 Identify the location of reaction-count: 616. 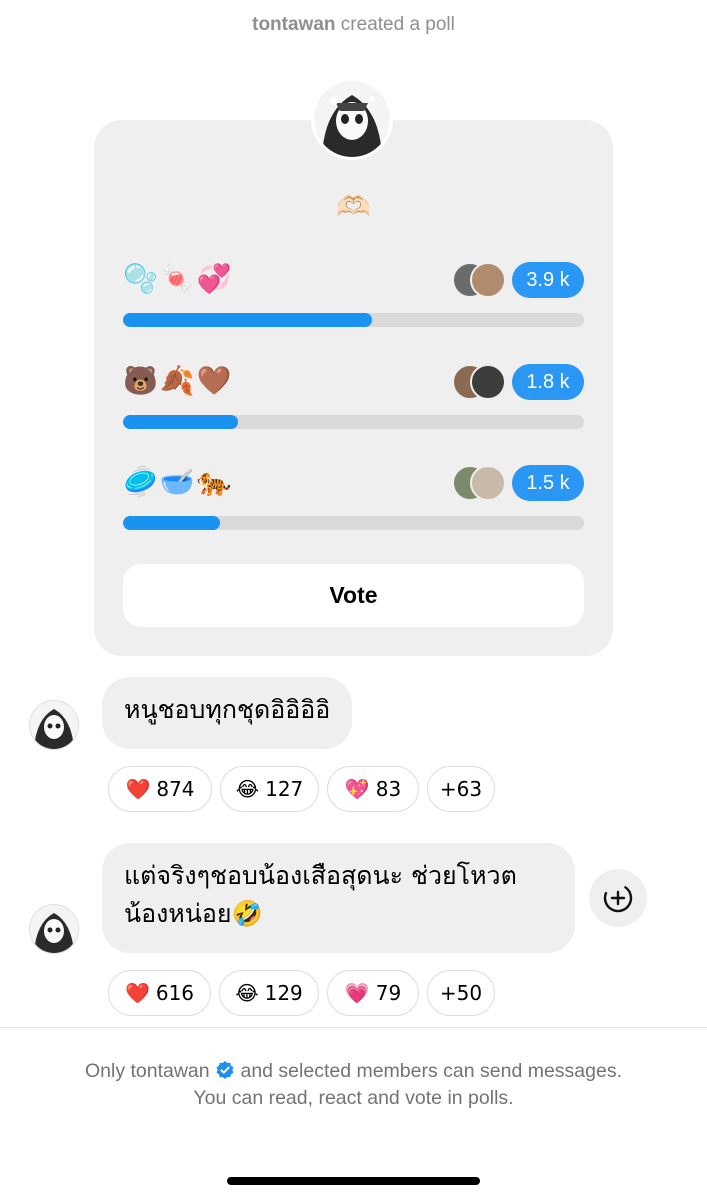
(175, 993).